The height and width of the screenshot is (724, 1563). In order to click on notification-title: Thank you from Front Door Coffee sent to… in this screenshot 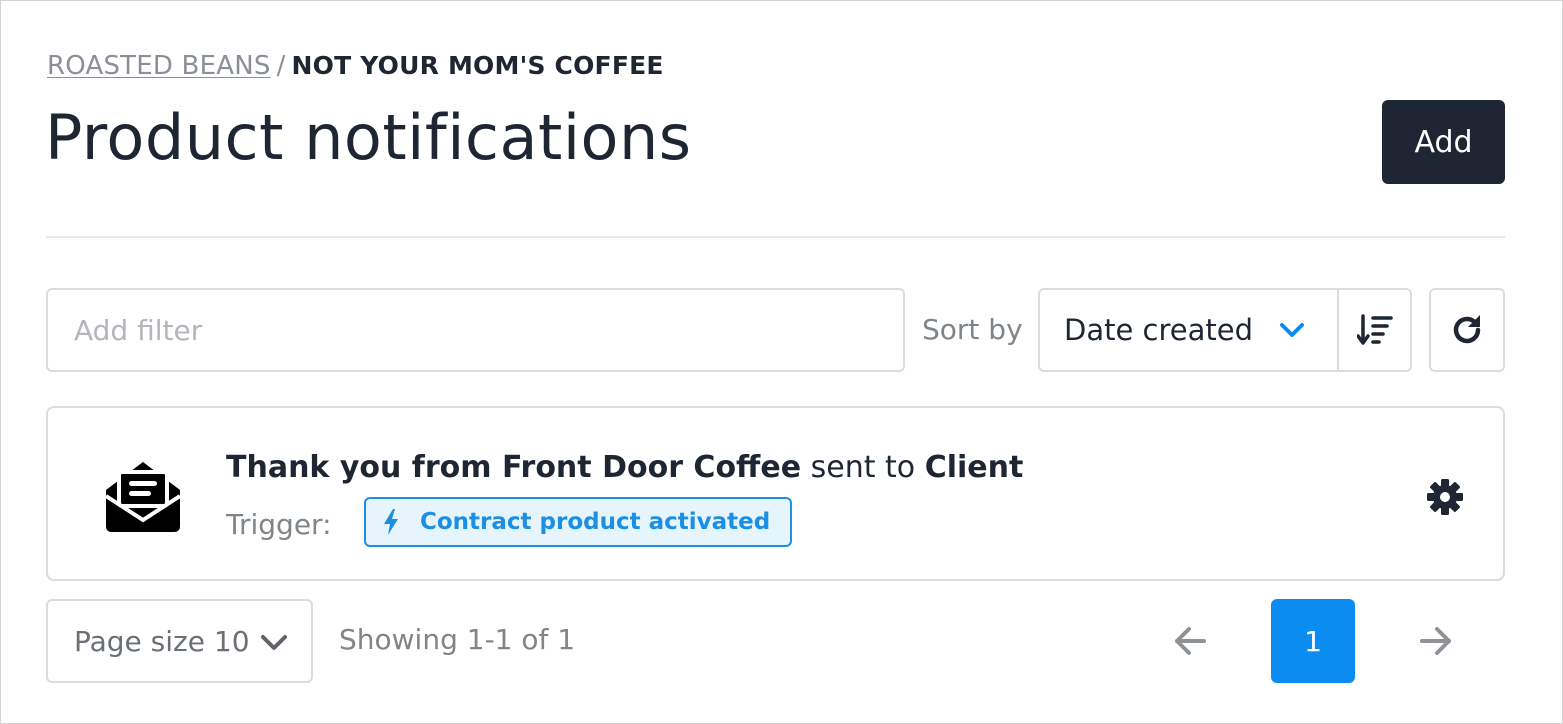, I will do `click(624, 467)`.